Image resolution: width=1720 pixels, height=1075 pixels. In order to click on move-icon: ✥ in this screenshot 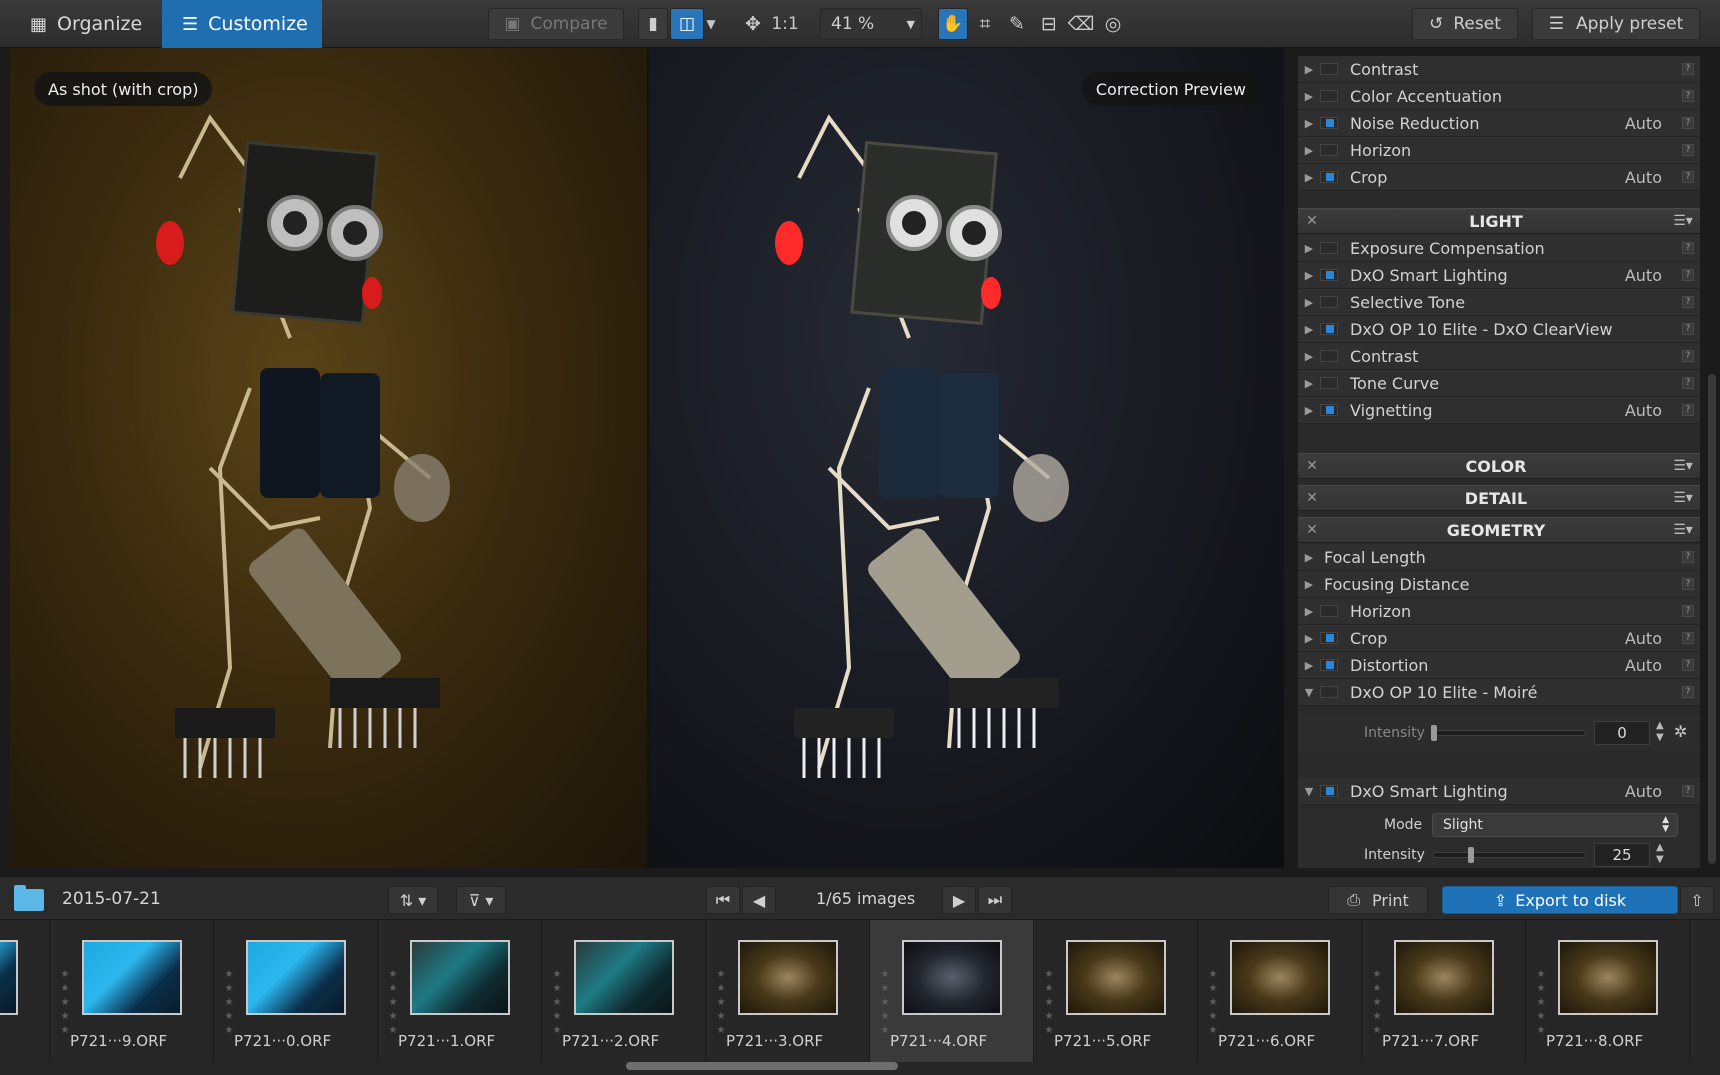, I will do `click(753, 24)`.